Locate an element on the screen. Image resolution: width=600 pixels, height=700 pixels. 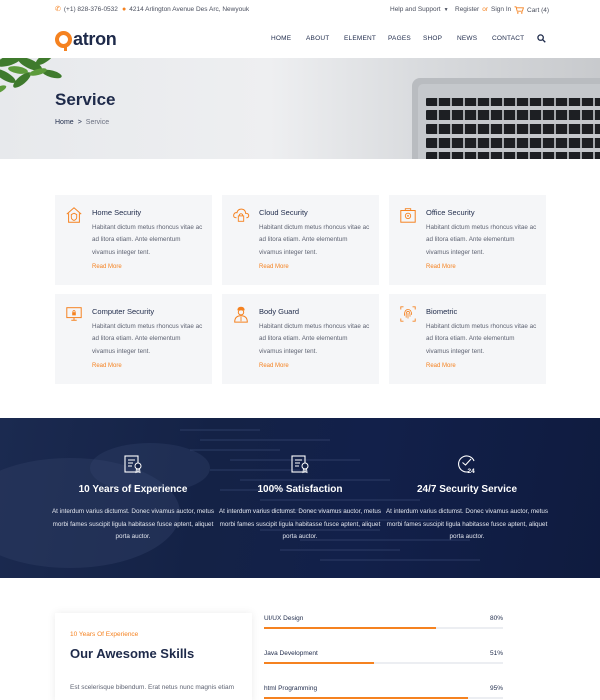
office-security-icon is located at coordinates (408, 215).